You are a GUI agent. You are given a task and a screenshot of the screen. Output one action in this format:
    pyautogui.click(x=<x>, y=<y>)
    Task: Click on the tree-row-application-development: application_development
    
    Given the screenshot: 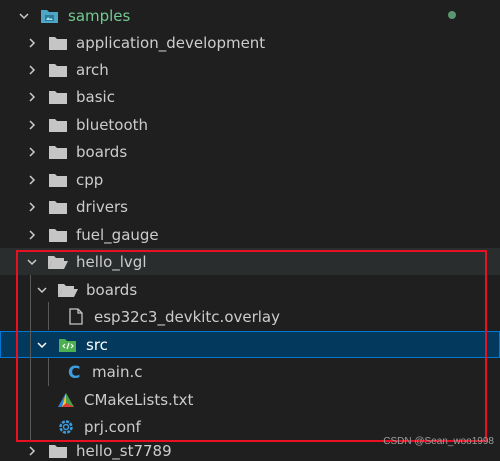 What is the action you would take?
    pyautogui.click(x=250, y=42)
    